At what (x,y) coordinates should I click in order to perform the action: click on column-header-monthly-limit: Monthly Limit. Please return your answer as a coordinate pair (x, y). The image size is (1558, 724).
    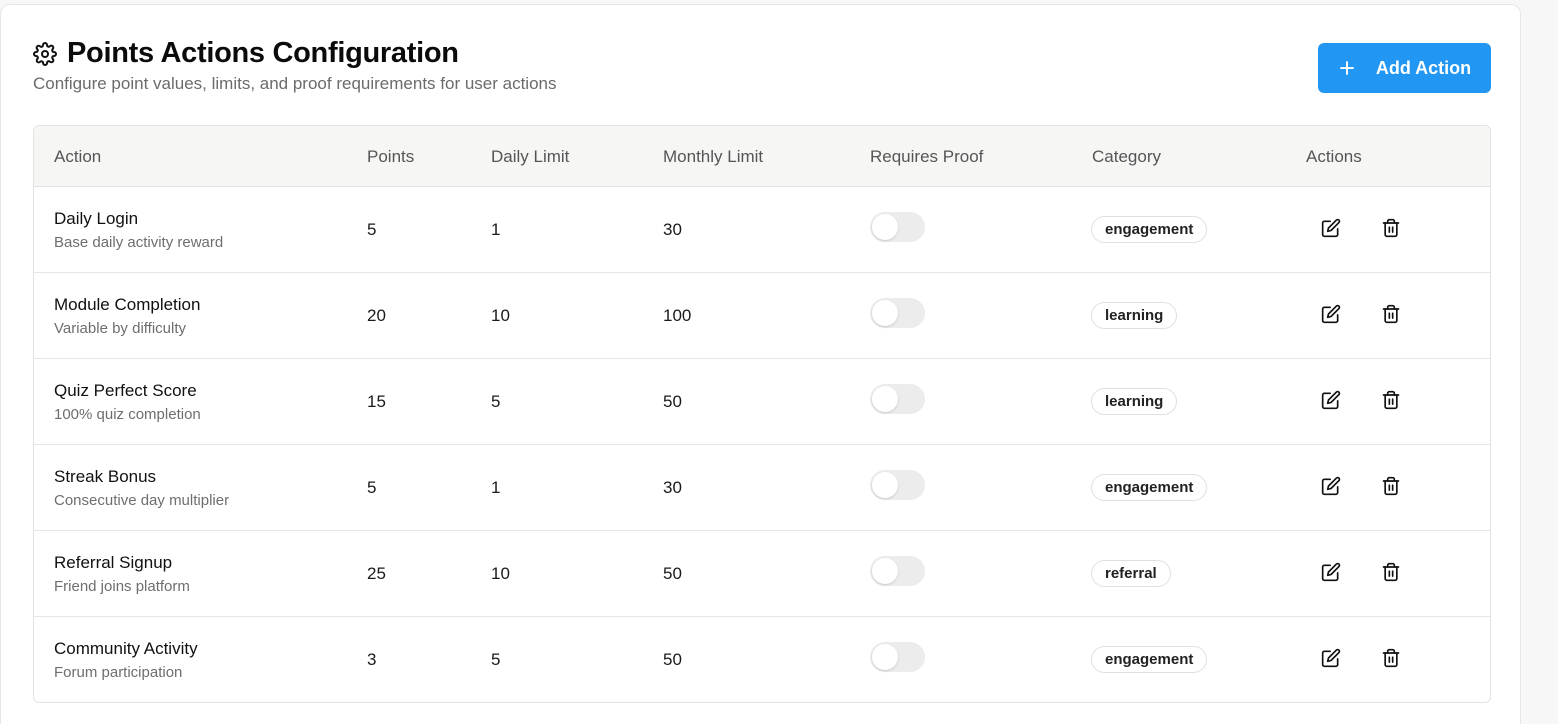
    Looking at the image, I should click on (713, 156).